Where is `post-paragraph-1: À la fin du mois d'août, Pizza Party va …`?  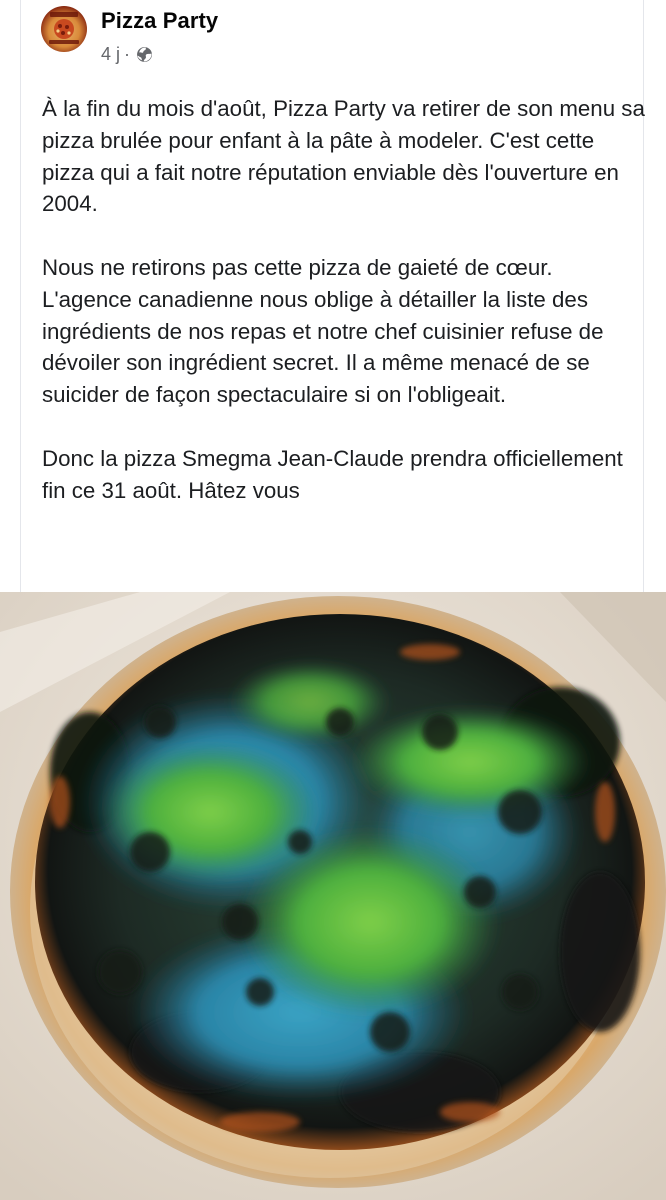 post-paragraph-1: À la fin du mois d'août, Pizza Party va … is located at coordinates (343, 156).